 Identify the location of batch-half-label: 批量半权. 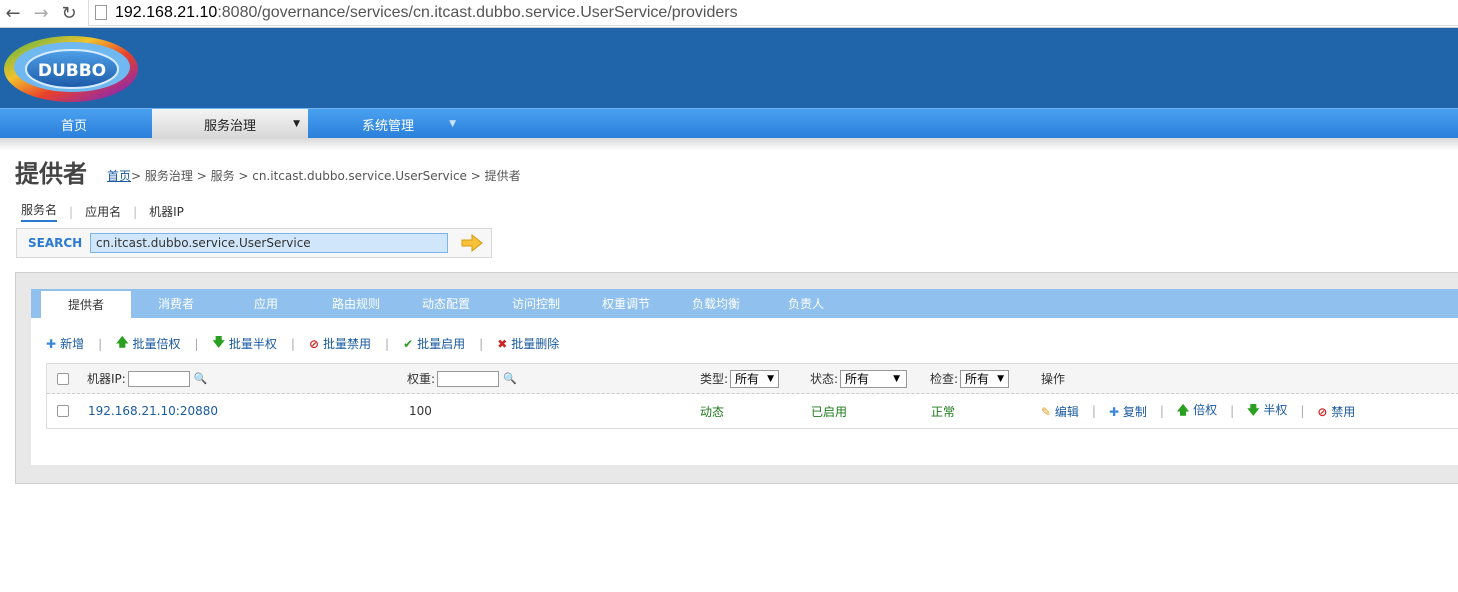
(252, 344).